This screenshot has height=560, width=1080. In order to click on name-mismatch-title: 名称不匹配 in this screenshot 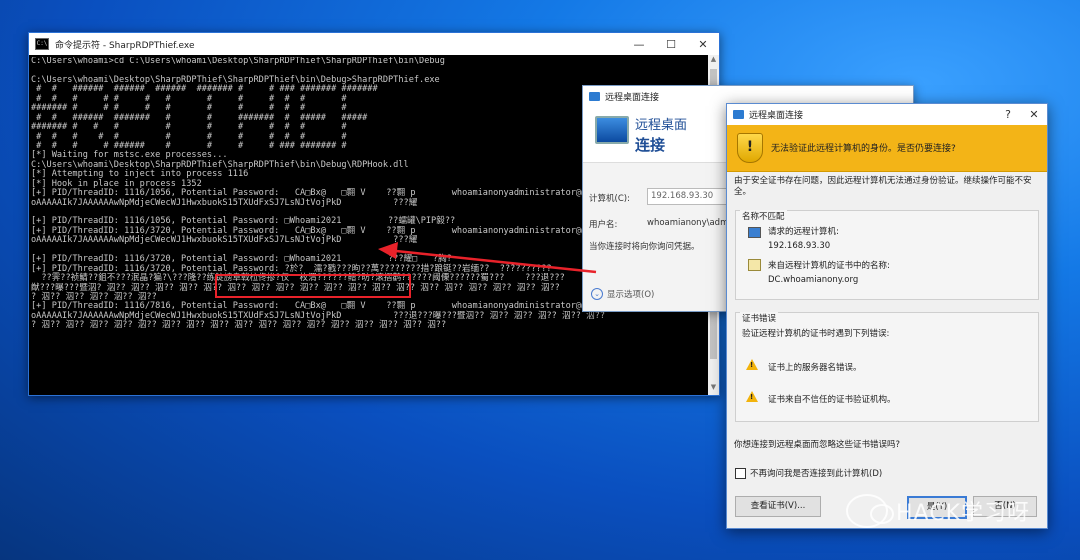, I will do `click(763, 216)`.